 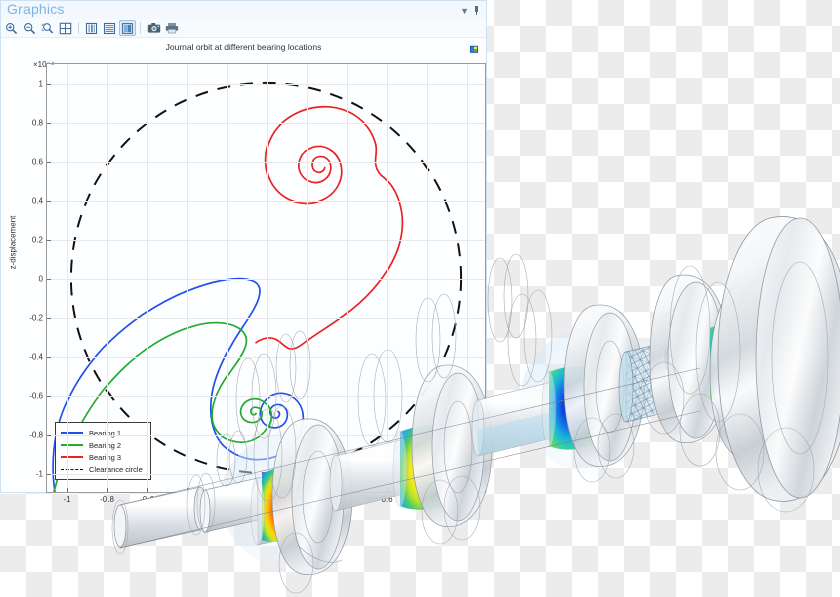 I want to click on legend-label-clearance-circle: Clearance circle, so click(x=116, y=469).